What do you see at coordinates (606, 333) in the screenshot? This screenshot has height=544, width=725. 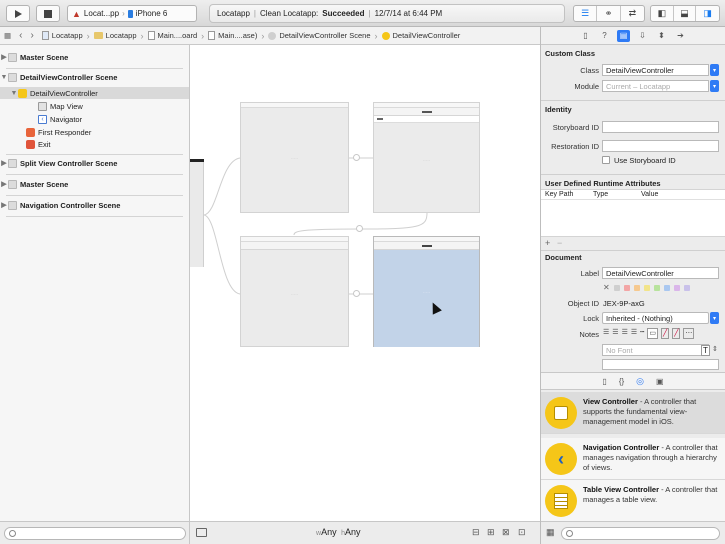 I see `align-left-icon: ☰` at bounding box center [606, 333].